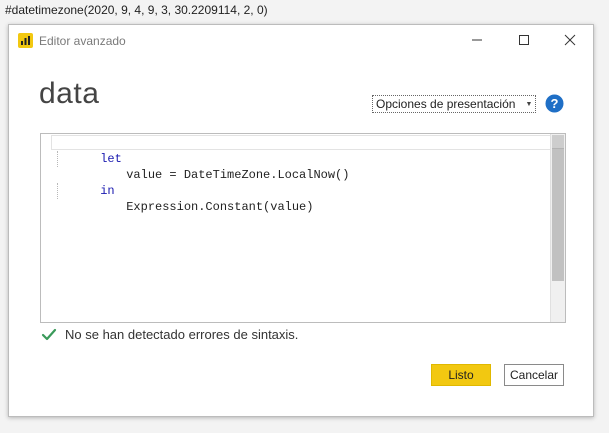 This screenshot has width=609, height=433. Describe the element at coordinates (446, 104) in the screenshot. I see `display-options-label: Opciones de presentación` at that location.